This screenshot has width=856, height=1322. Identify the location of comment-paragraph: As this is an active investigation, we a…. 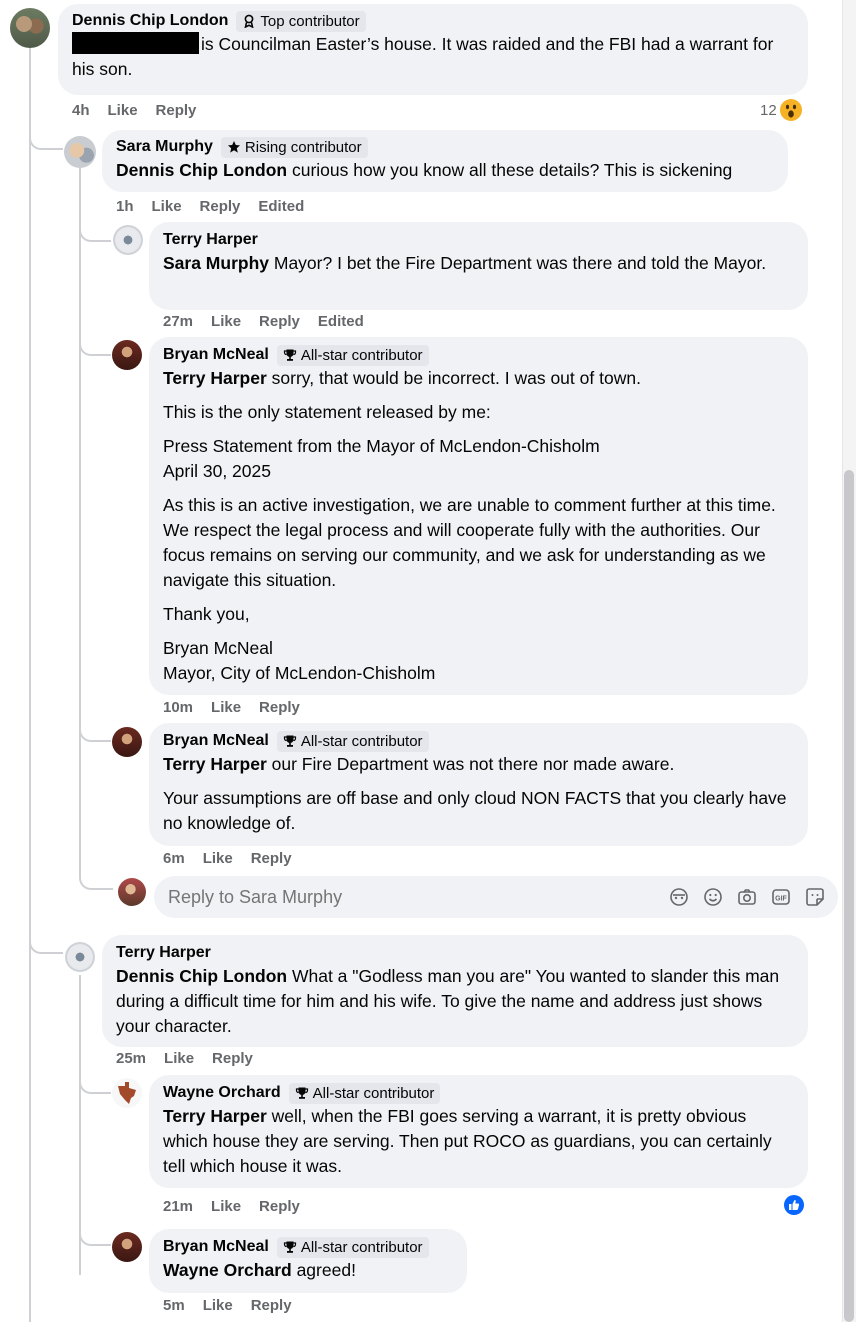
(469, 542).